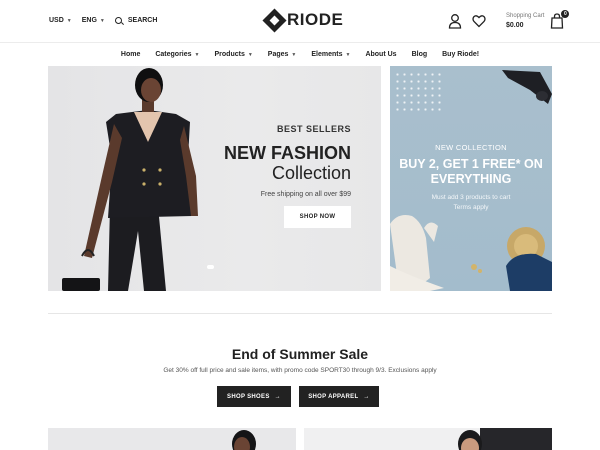  Describe the element at coordinates (565, 14) in the screenshot. I see `cart-count-badge: 0` at that location.